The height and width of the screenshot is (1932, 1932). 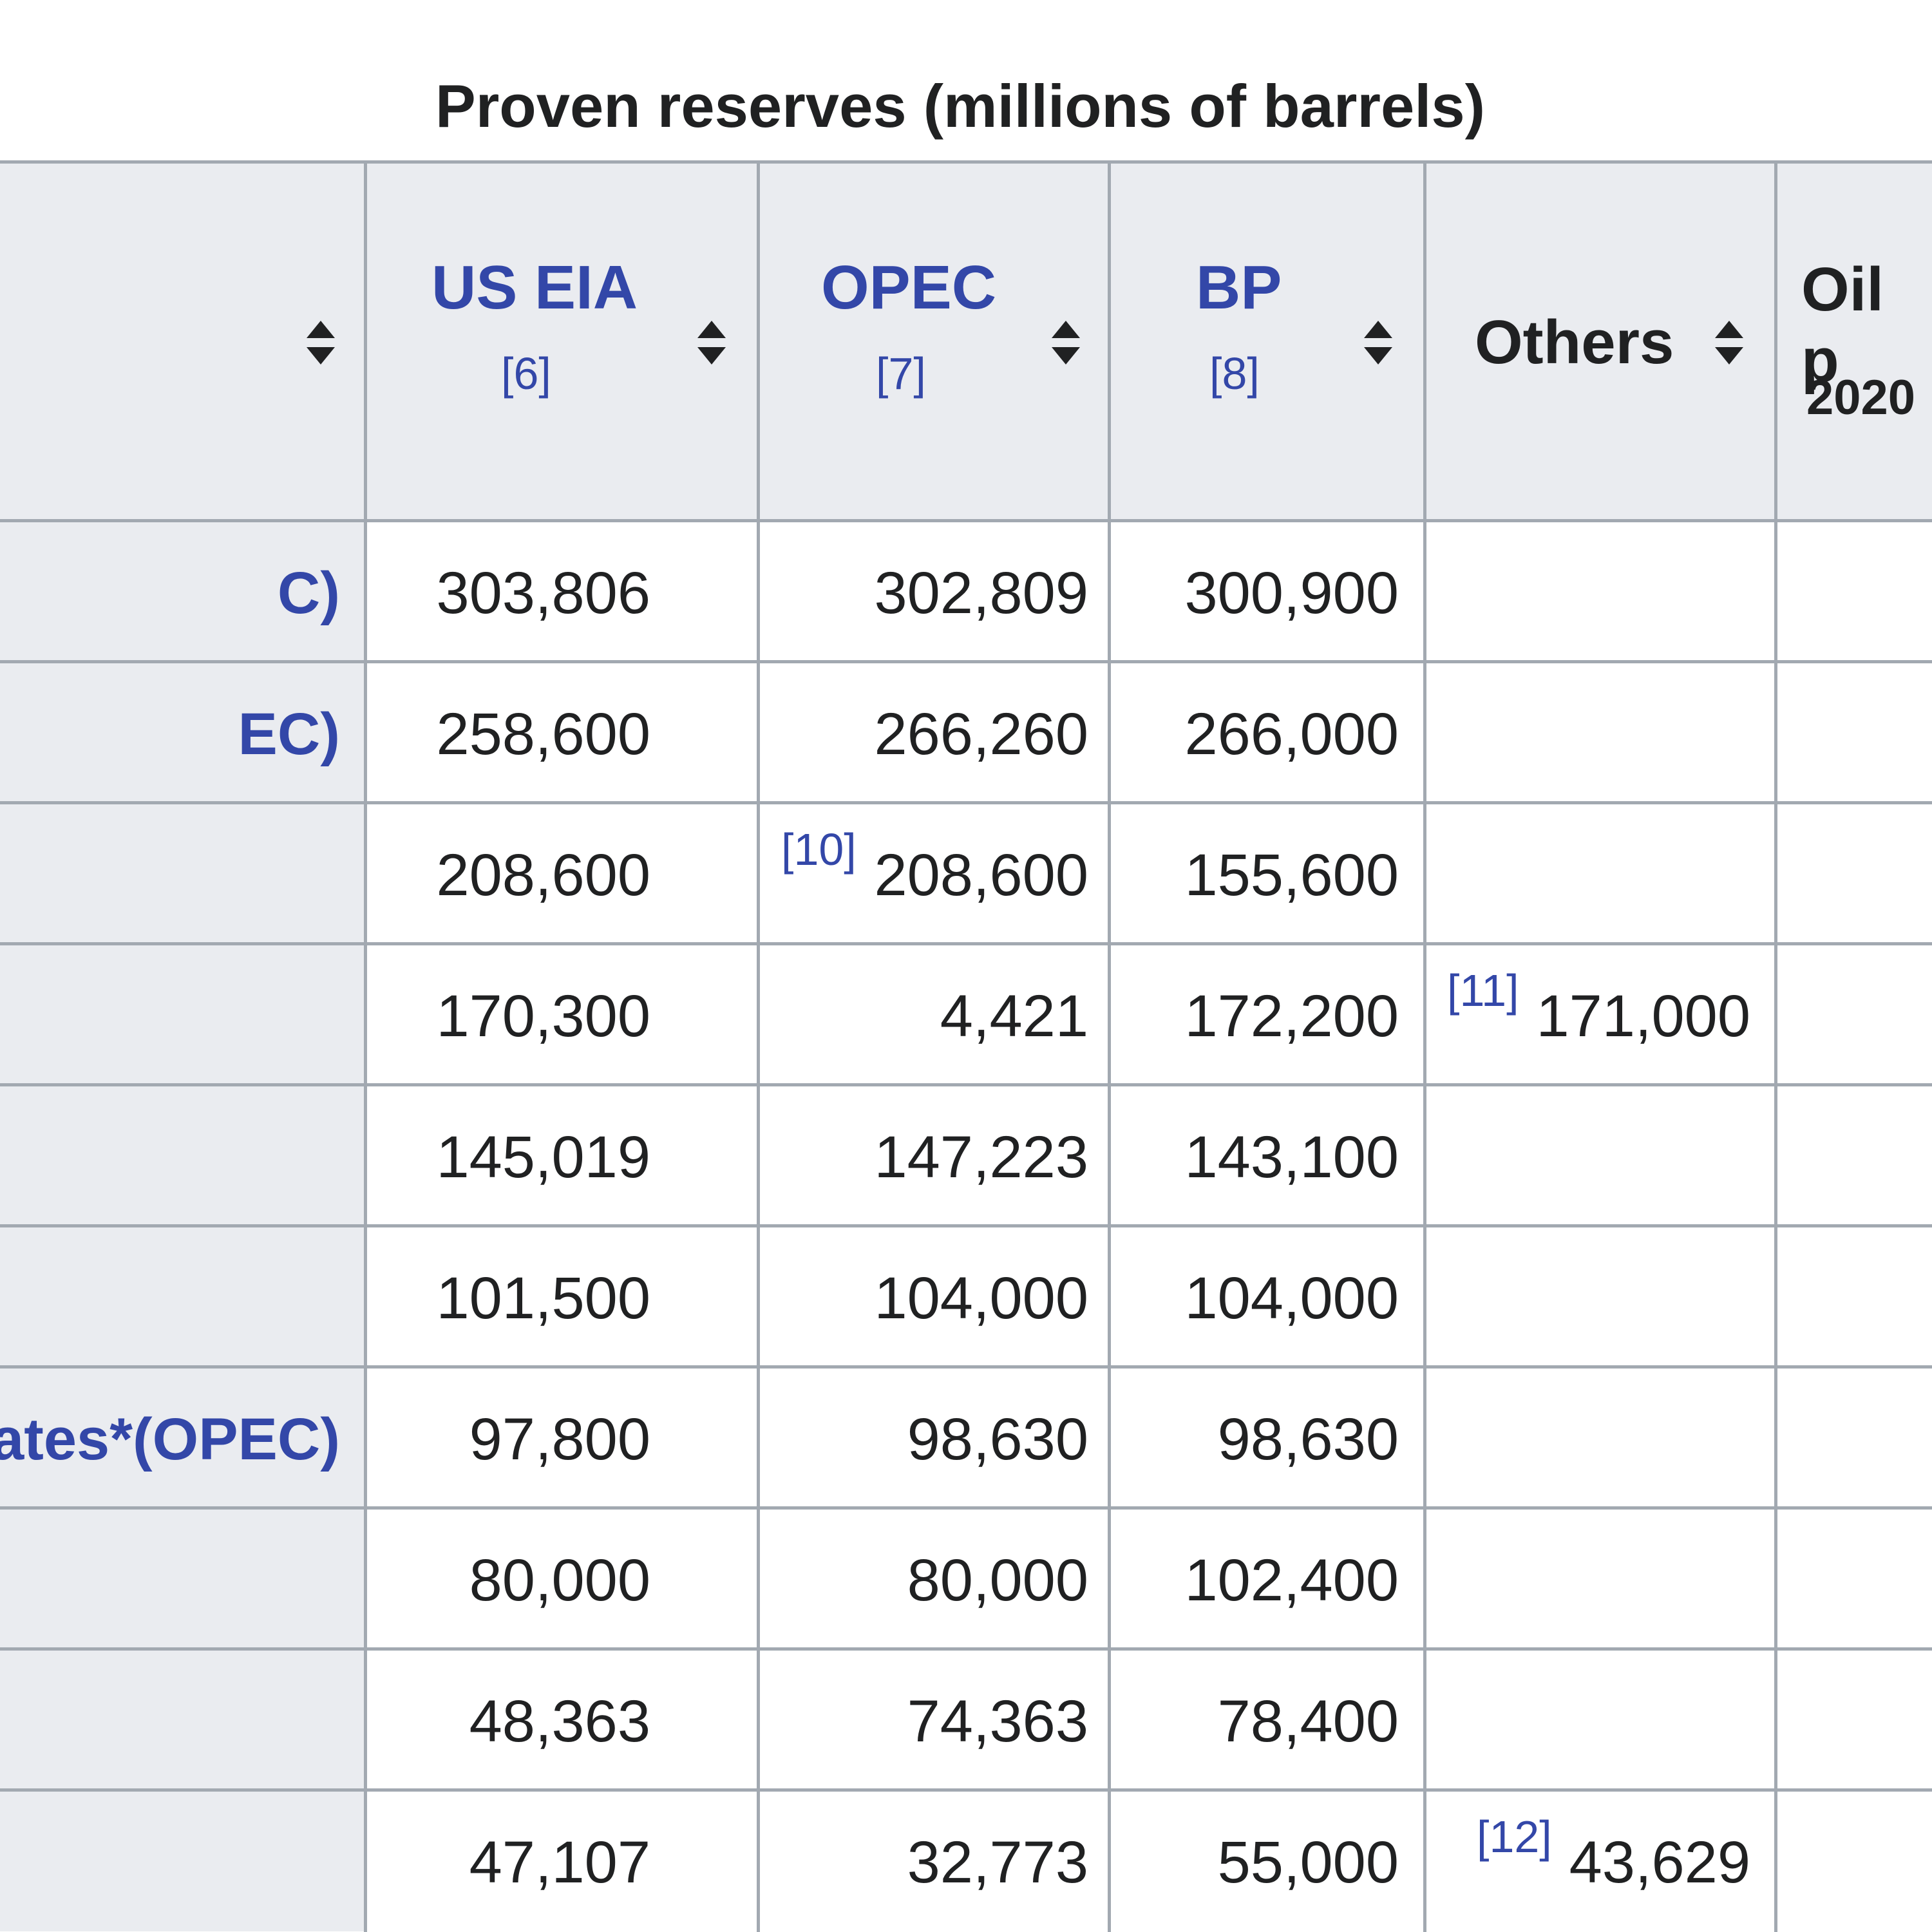 I want to click on table-top-border, so click(x=966, y=162).